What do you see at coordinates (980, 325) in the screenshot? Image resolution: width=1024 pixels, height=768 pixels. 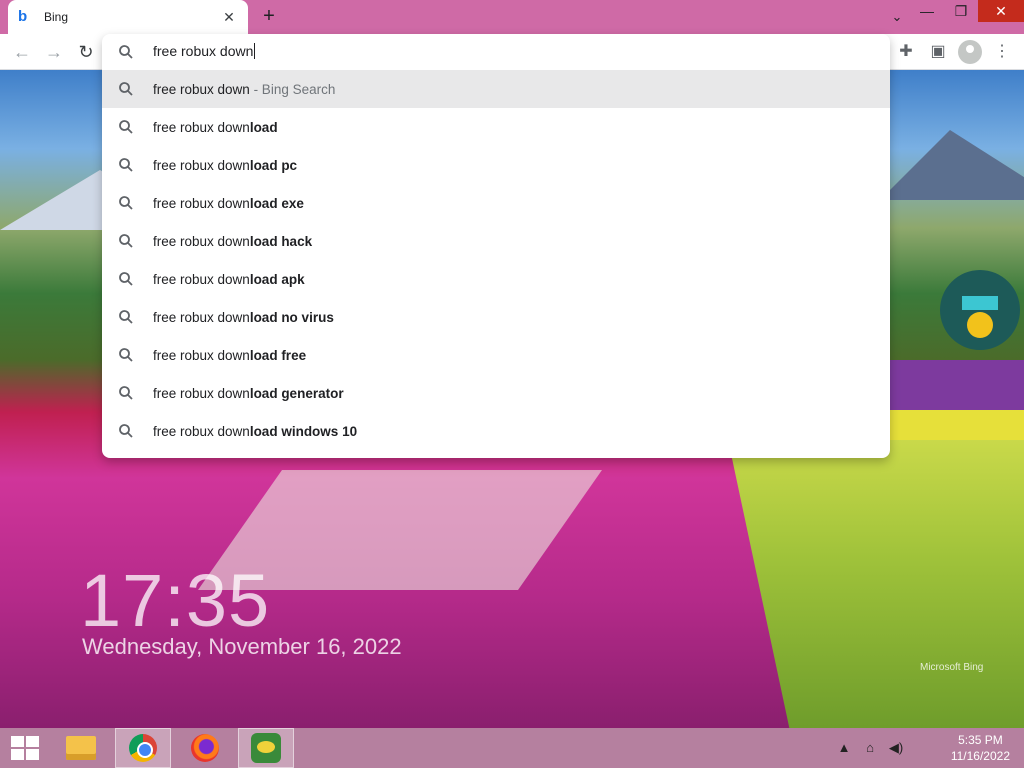 I see `medal-coin` at bounding box center [980, 325].